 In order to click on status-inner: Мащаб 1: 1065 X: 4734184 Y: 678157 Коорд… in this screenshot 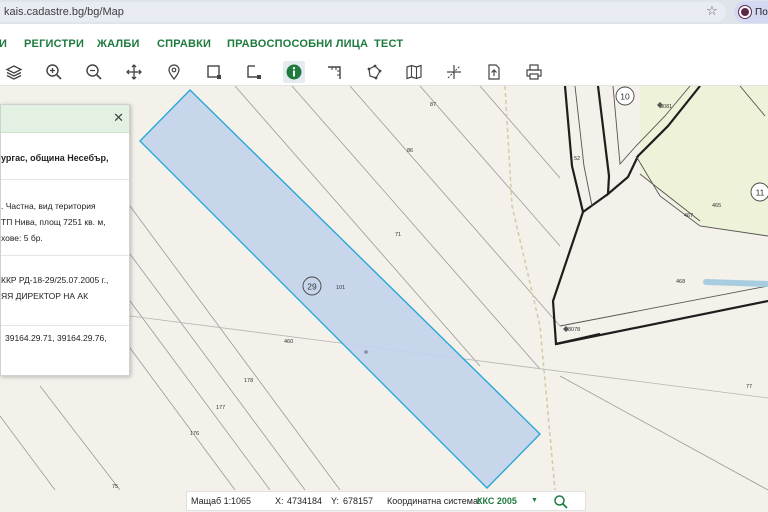, I will do `click(386, 501)`.